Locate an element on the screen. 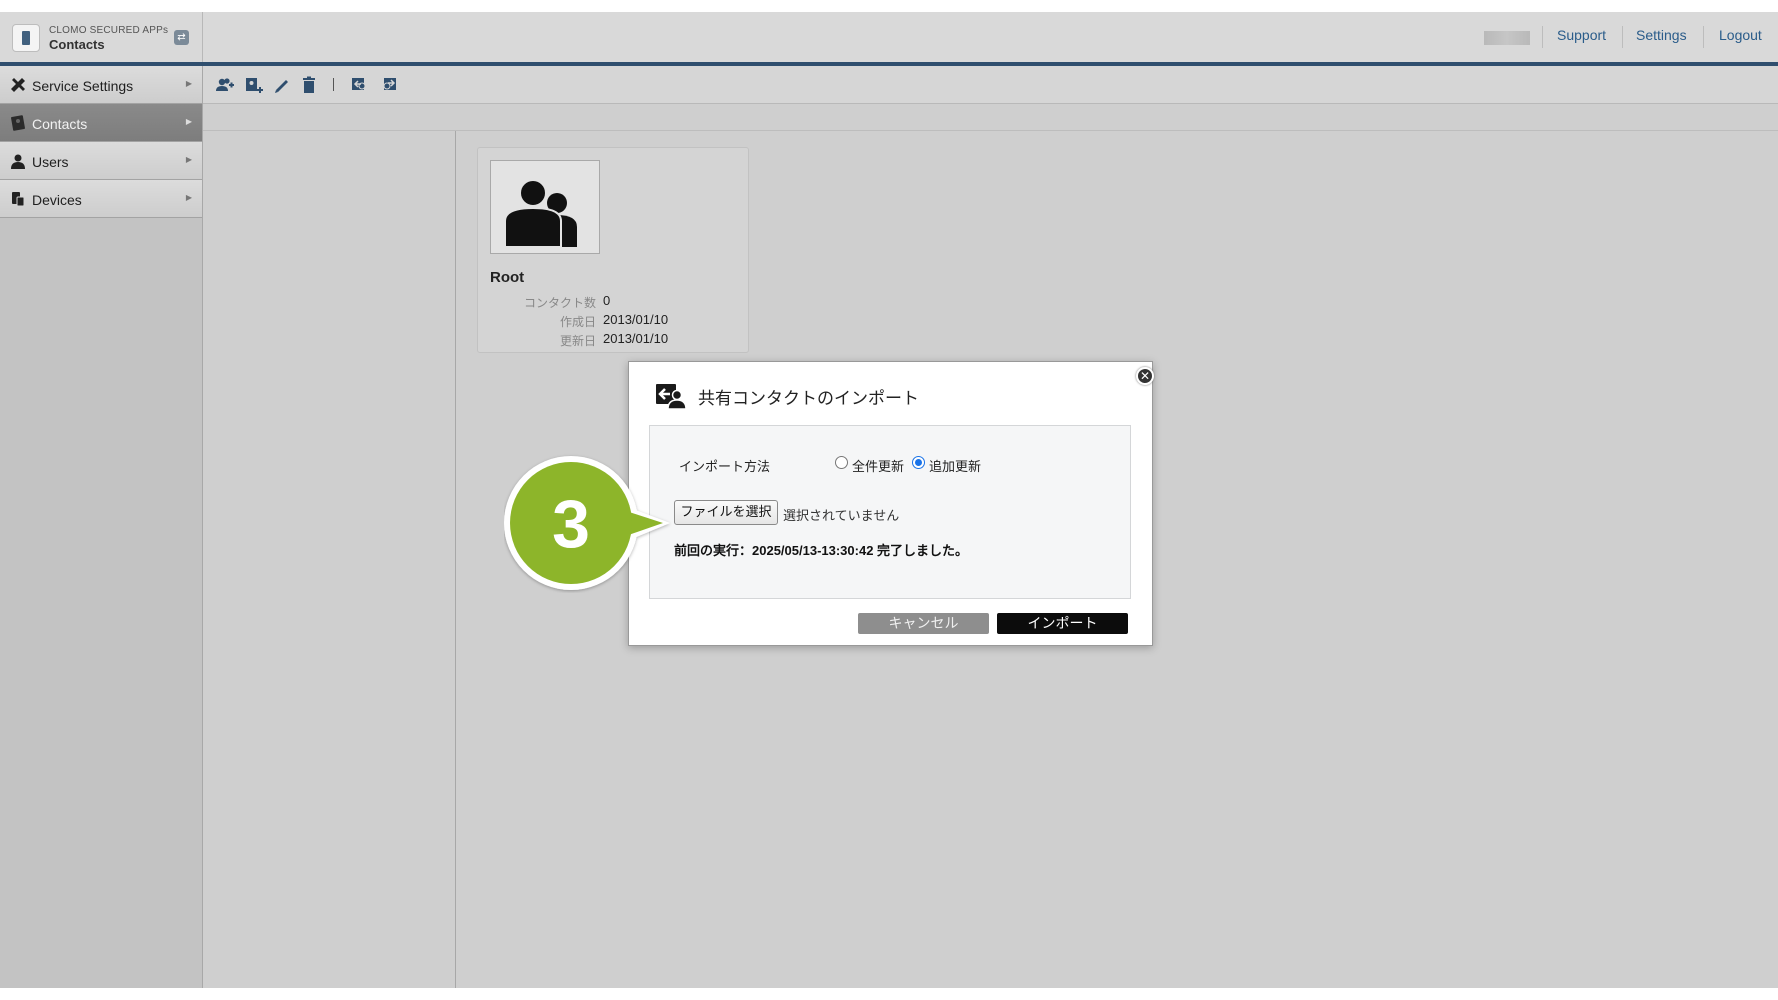  updated-date-value: 2013/01/10 is located at coordinates (636, 338).